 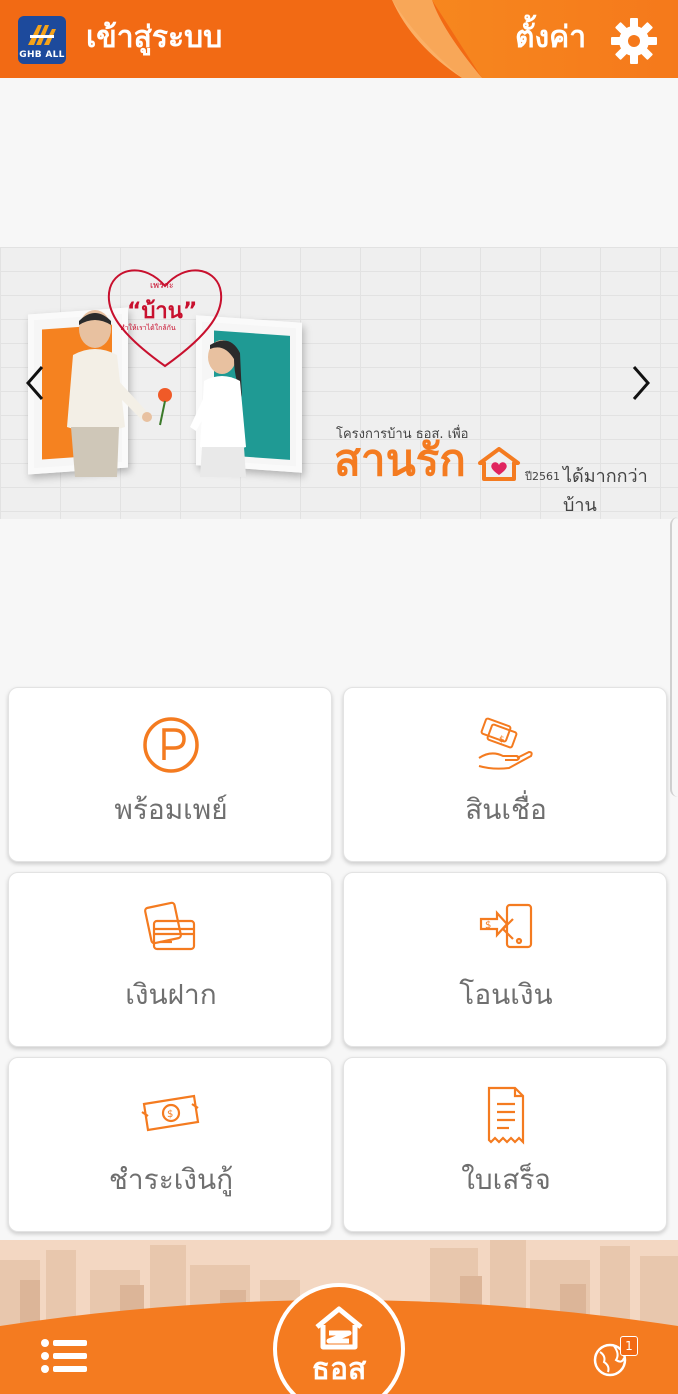 I want to click on banner-title: สานรัก, so click(x=400, y=460).